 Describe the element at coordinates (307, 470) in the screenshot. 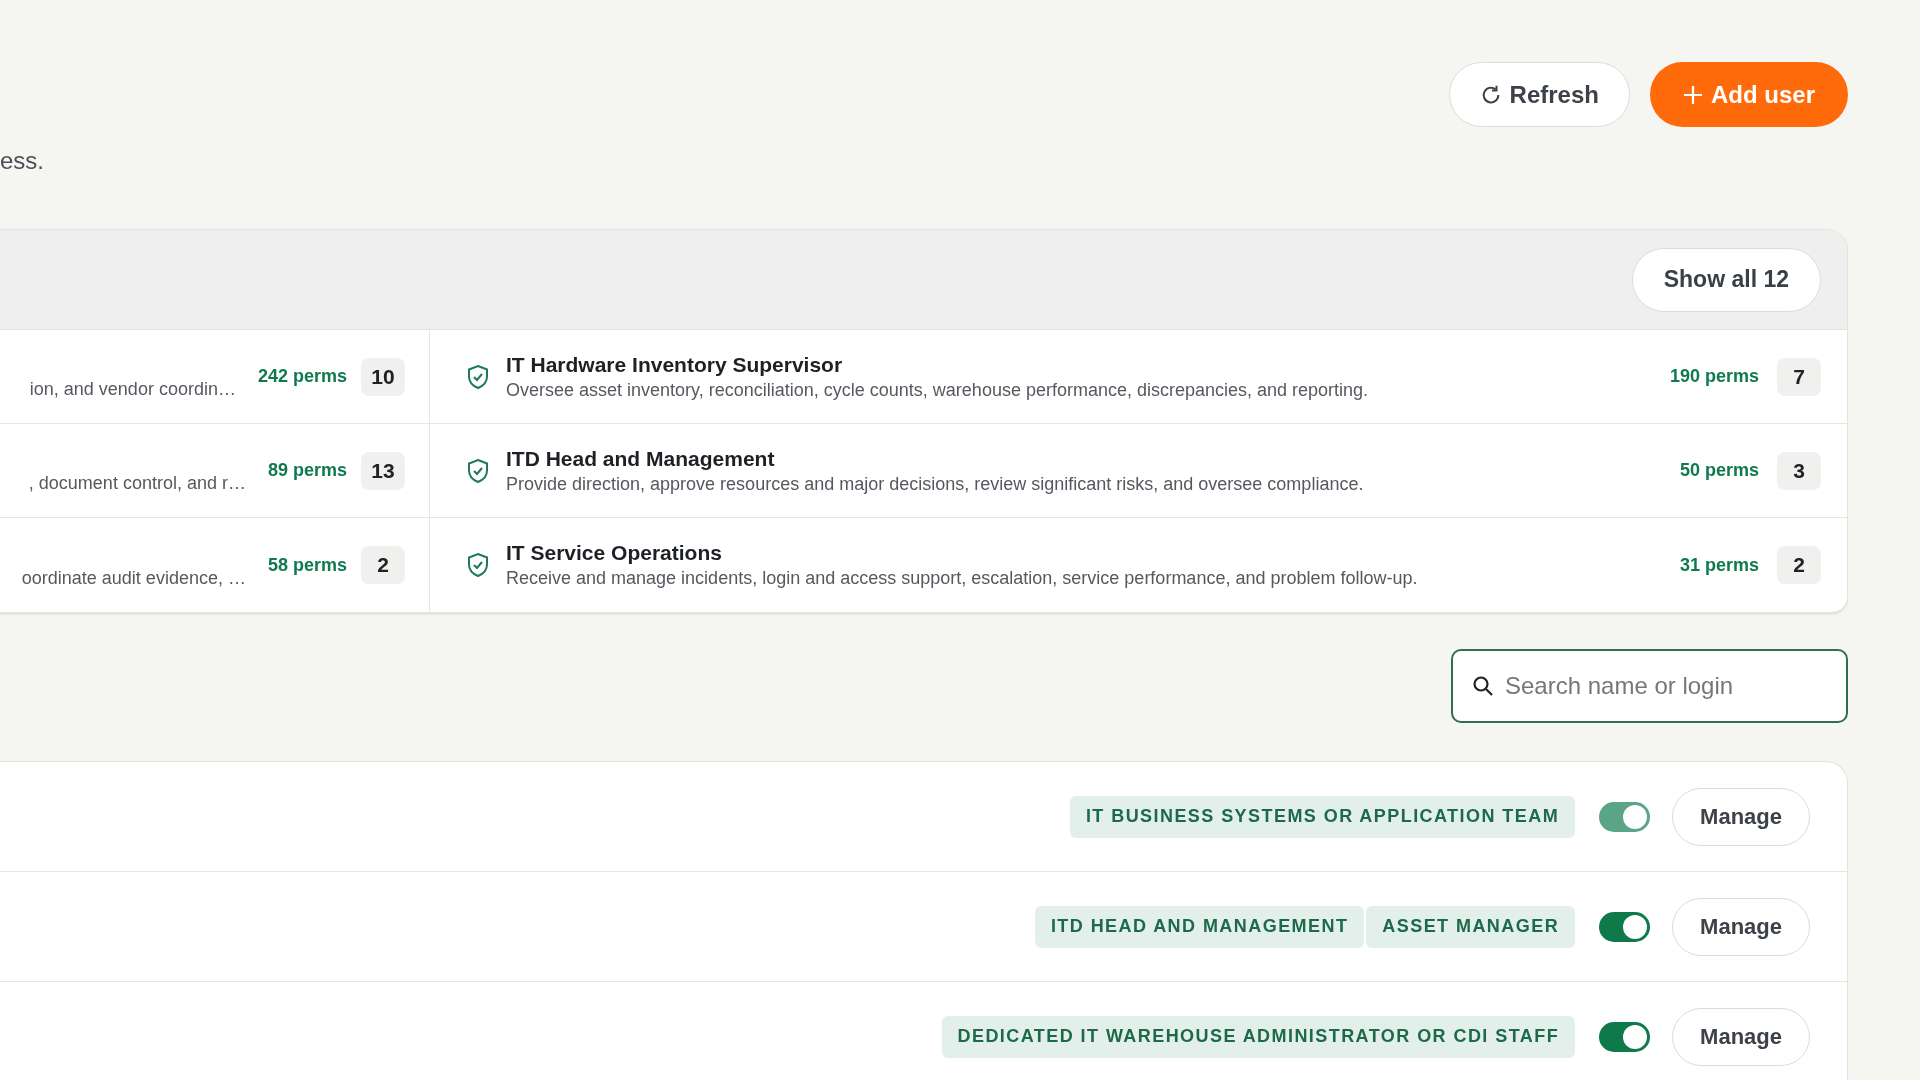

I see `perms-count: 89 perms` at that location.